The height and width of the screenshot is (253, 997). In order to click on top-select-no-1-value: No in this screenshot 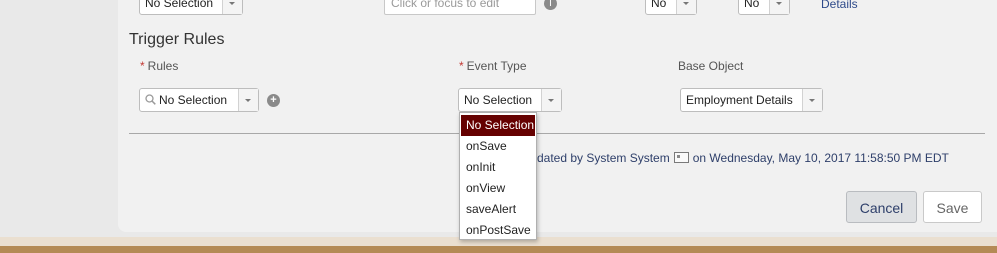, I will do `click(659, 5)`.